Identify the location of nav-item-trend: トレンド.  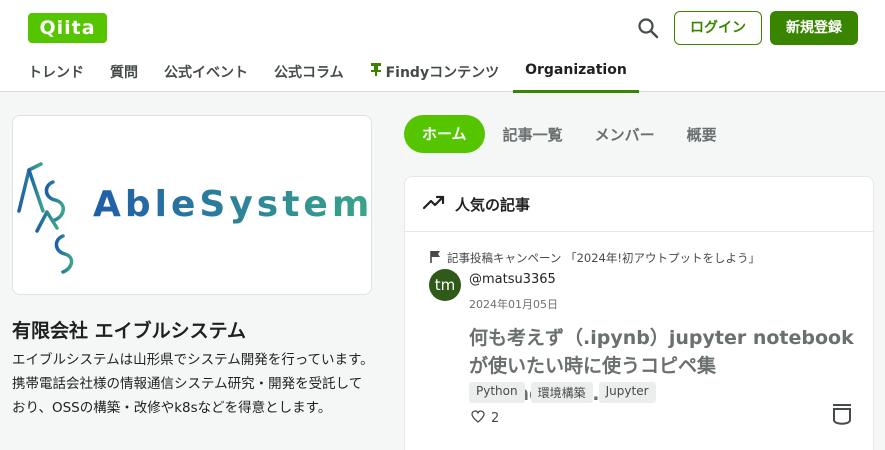
(56, 74).